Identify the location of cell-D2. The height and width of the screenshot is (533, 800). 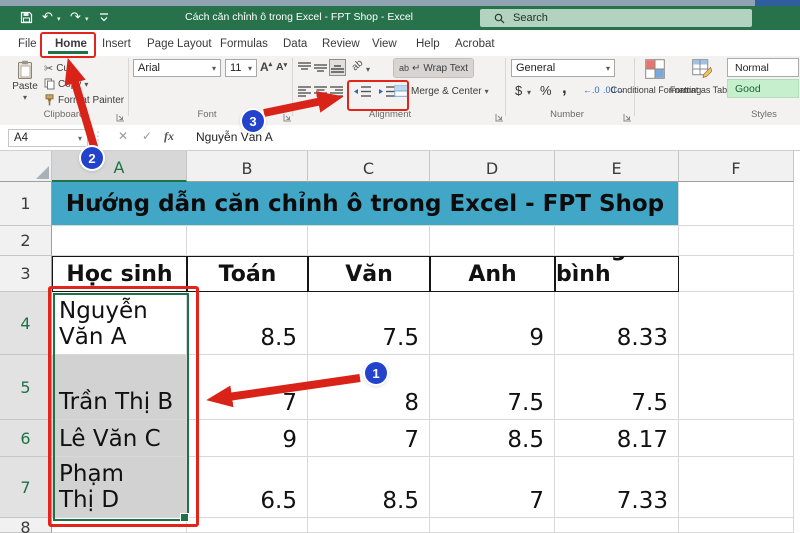
(492, 241).